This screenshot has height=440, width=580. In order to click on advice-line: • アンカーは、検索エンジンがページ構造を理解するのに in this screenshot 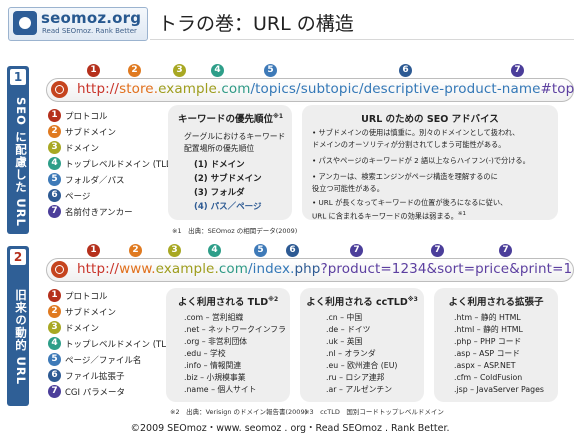, I will do `click(405, 176)`.